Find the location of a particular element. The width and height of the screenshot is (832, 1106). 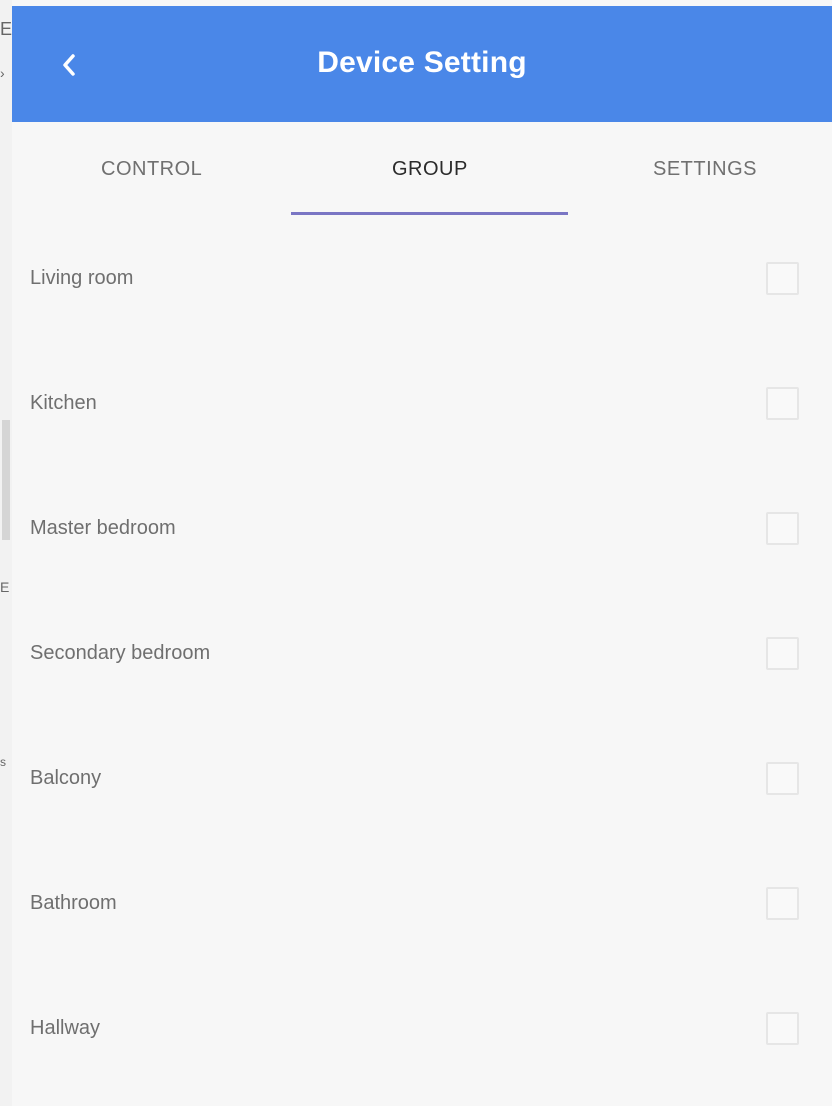

page-title: Device Setting is located at coordinates (422, 62).